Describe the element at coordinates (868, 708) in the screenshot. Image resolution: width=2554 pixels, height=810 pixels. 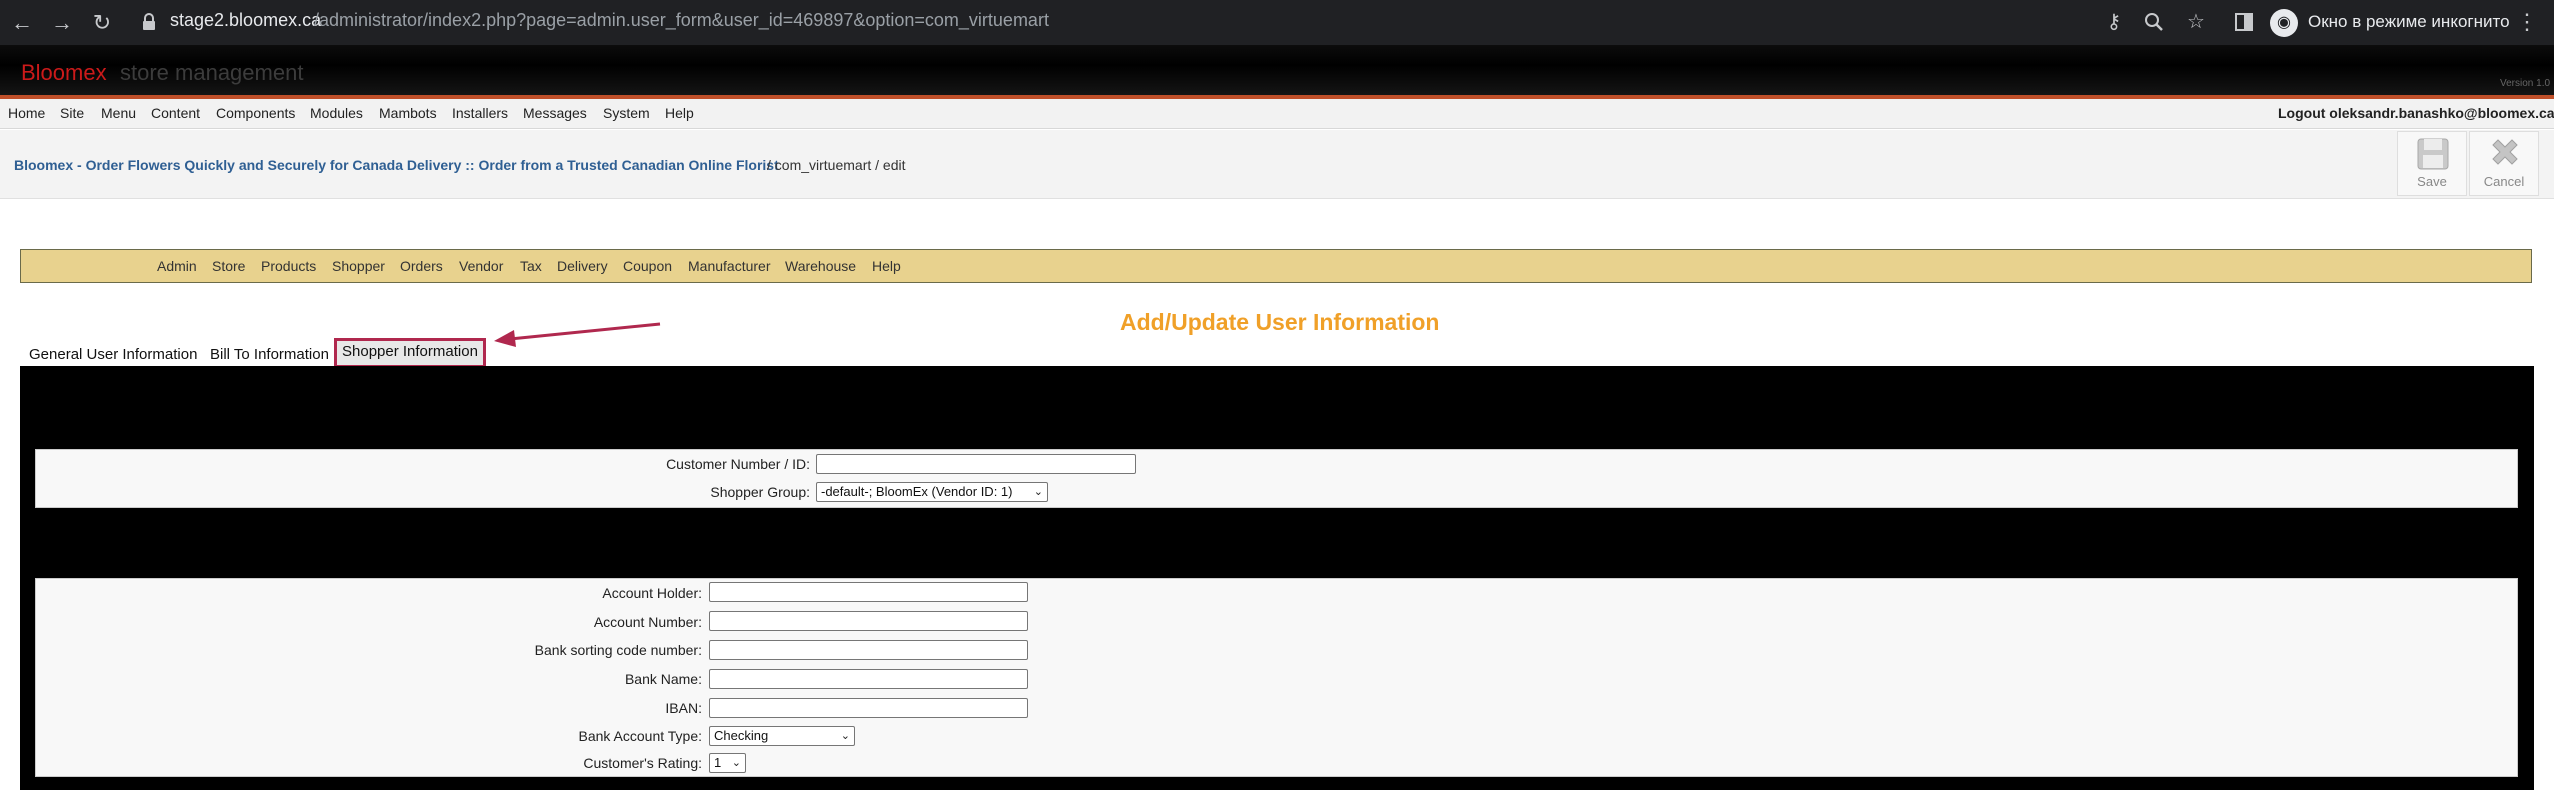
I see `iban-input` at that location.